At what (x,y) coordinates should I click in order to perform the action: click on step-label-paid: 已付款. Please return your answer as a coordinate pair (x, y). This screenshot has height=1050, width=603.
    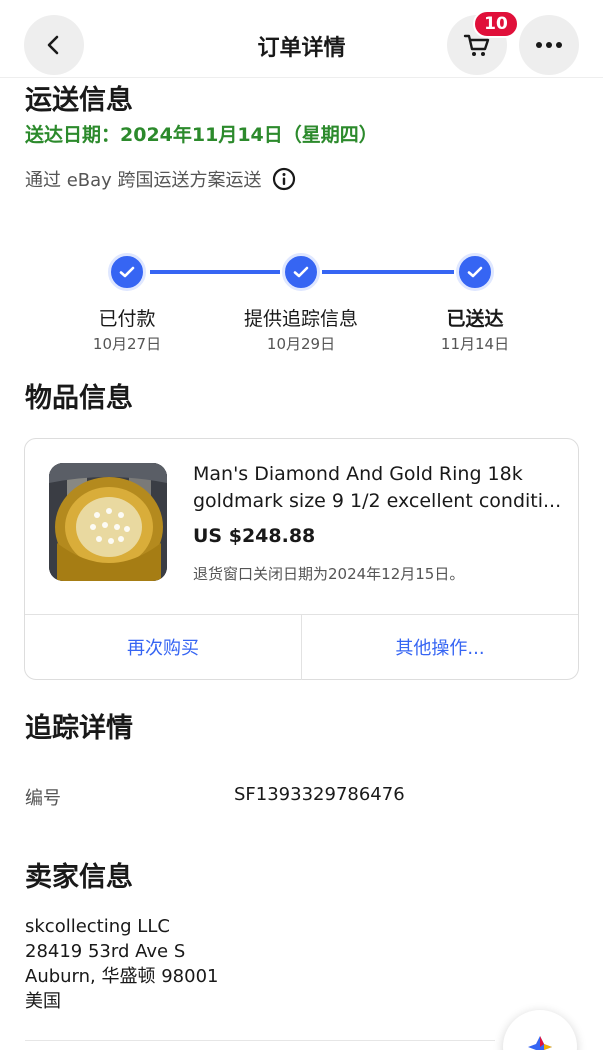
    Looking at the image, I should click on (127, 319).